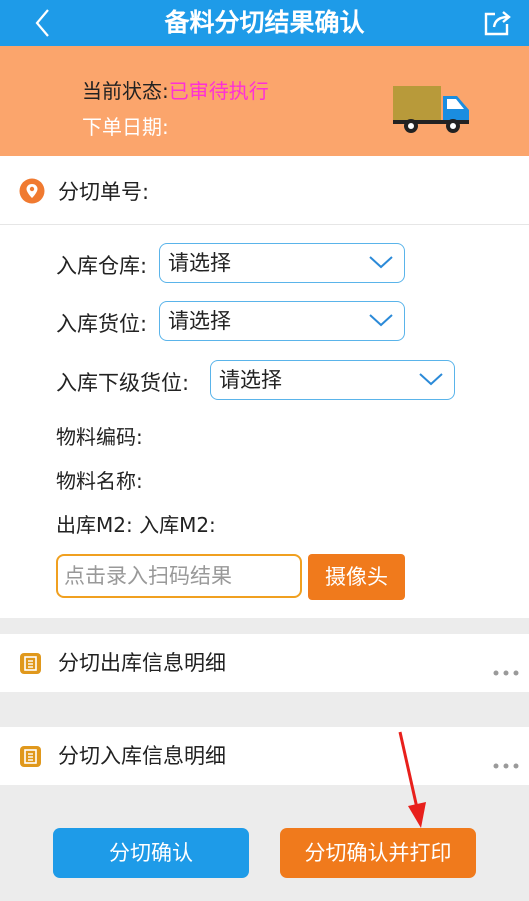 The width and height of the screenshot is (529, 901). Describe the element at coordinates (177, 525) in the screenshot. I see `in-m2-label: 入库M2:` at that location.